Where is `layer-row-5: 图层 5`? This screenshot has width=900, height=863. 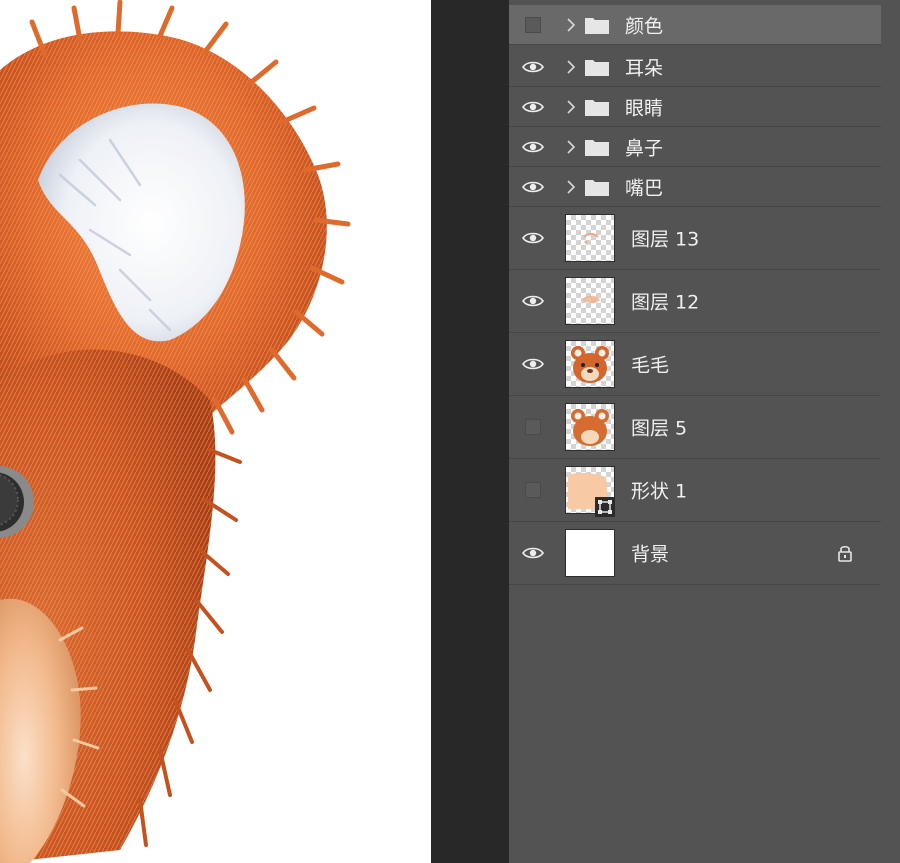
layer-row-5: 图层 5 is located at coordinates (695, 427).